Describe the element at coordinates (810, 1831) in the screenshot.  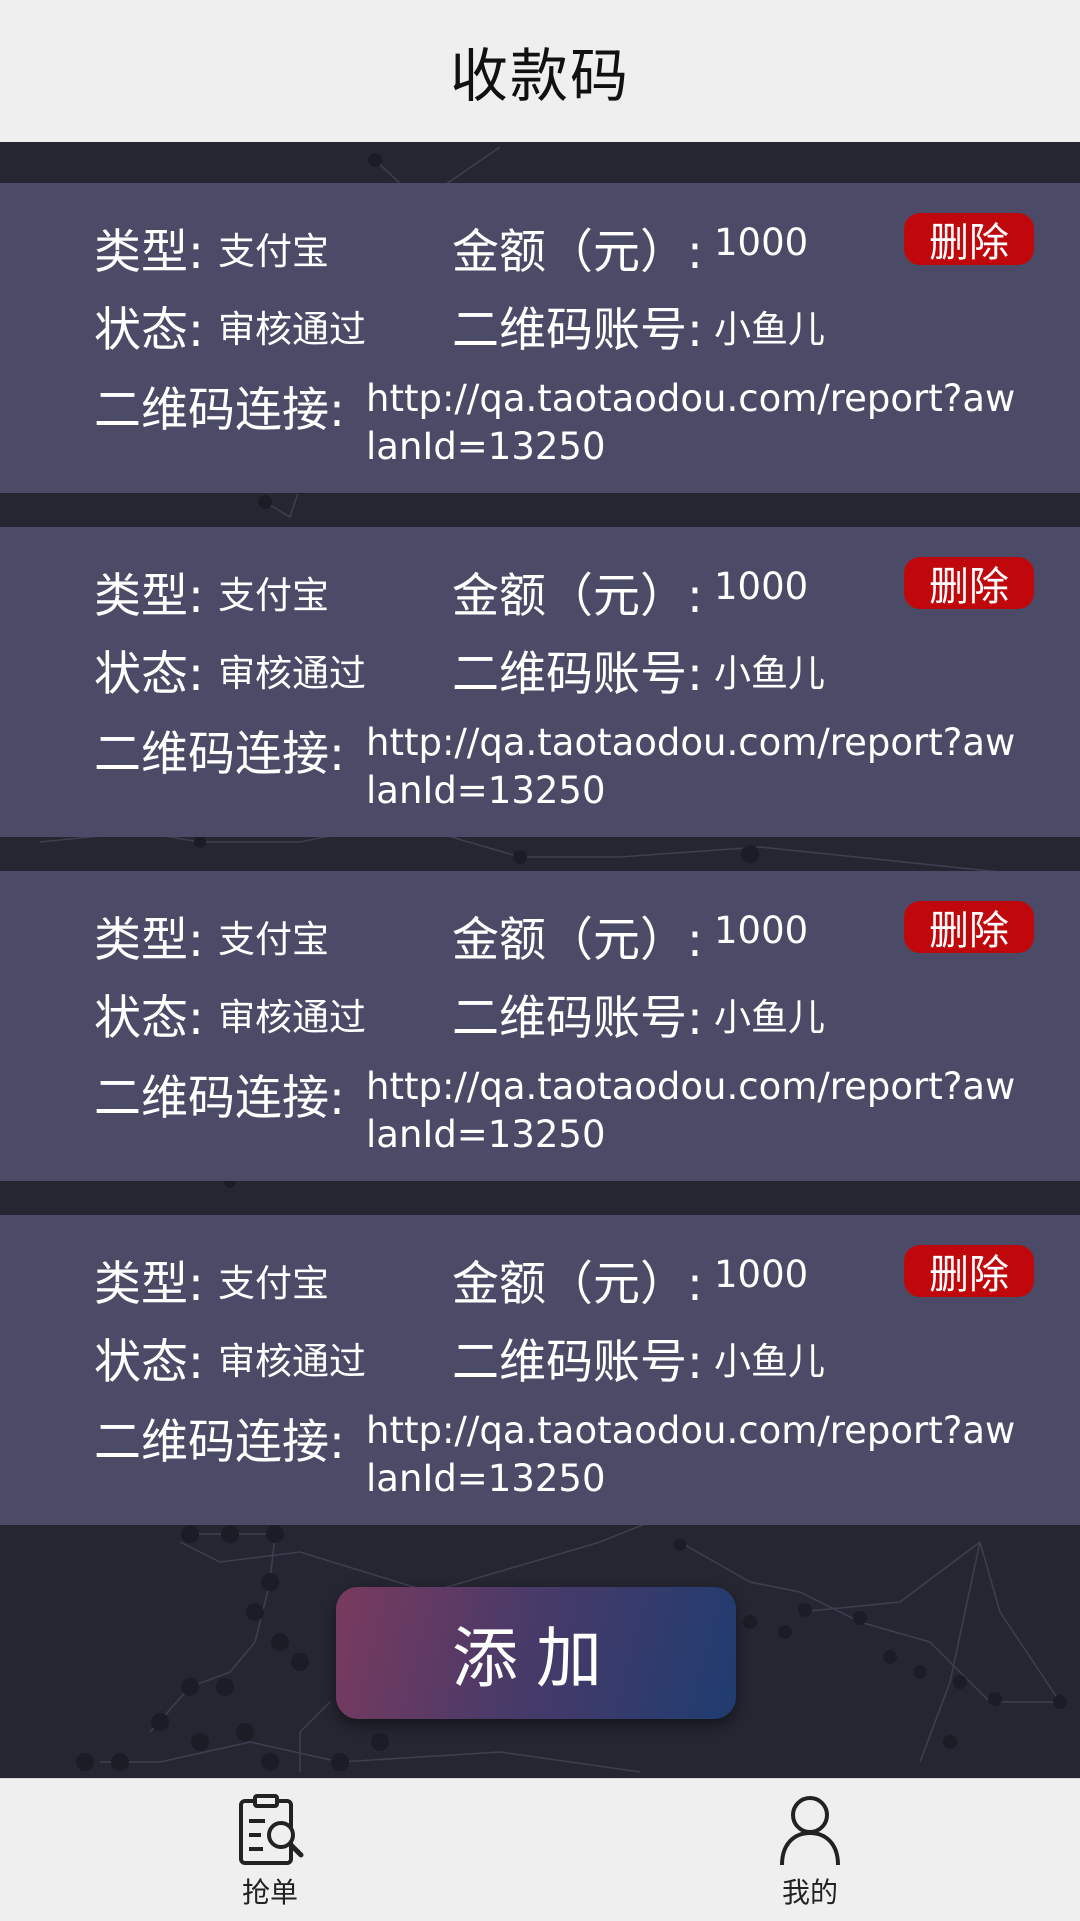
I see `user-icon` at that location.